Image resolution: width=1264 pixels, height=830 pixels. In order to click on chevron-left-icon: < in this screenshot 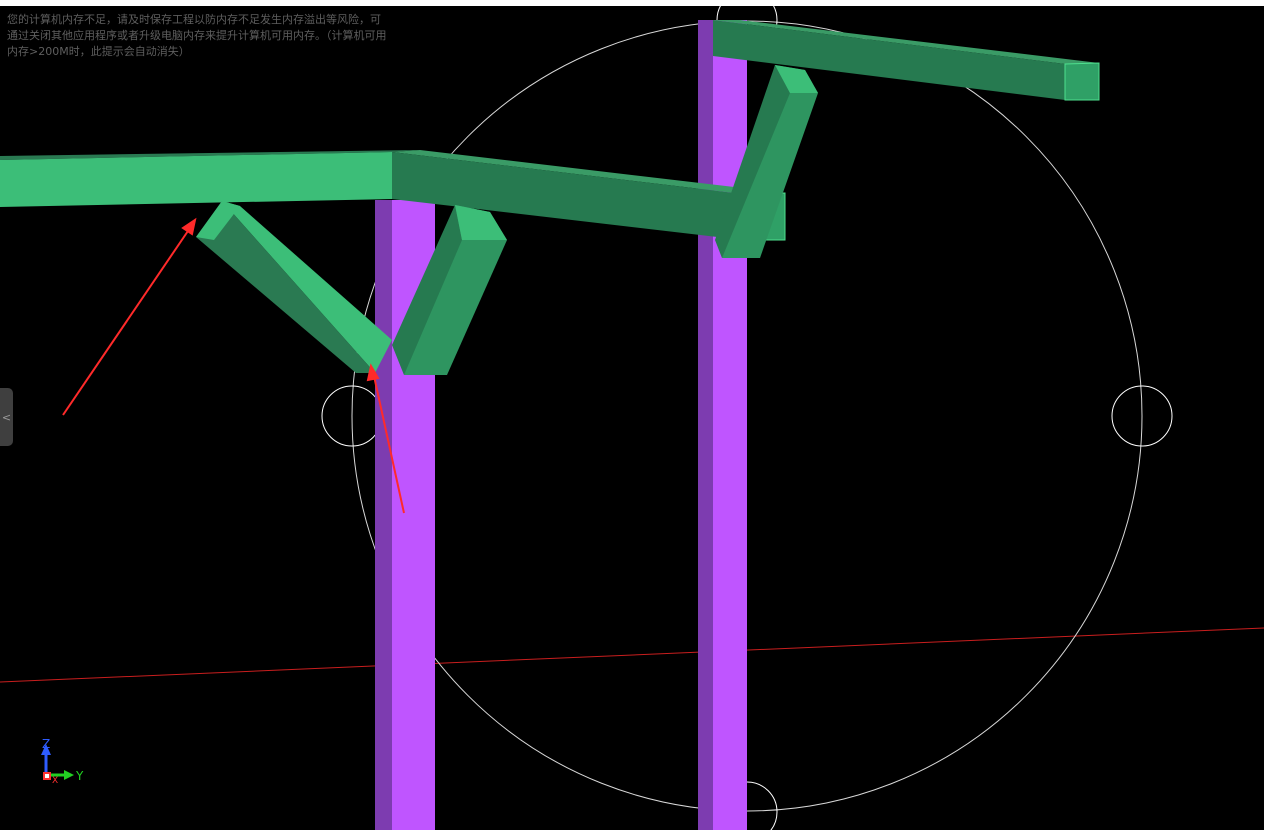, I will do `click(6, 417)`.